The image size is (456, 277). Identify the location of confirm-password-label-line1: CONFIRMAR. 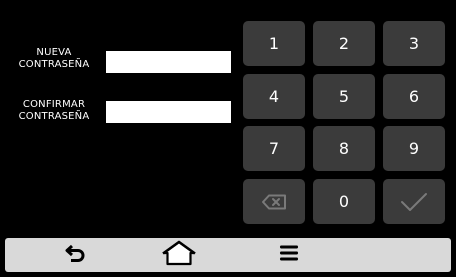
(54, 104).